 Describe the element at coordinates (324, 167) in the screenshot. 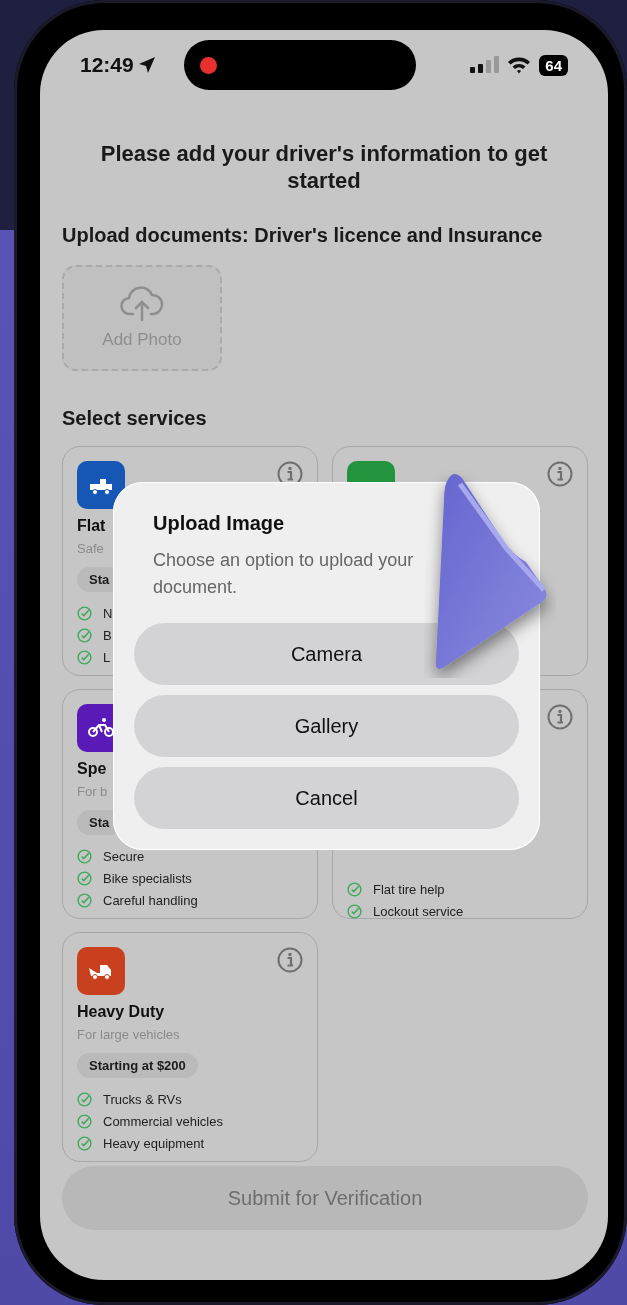

I see `page-heading: Please add your driver's information to get started` at that location.